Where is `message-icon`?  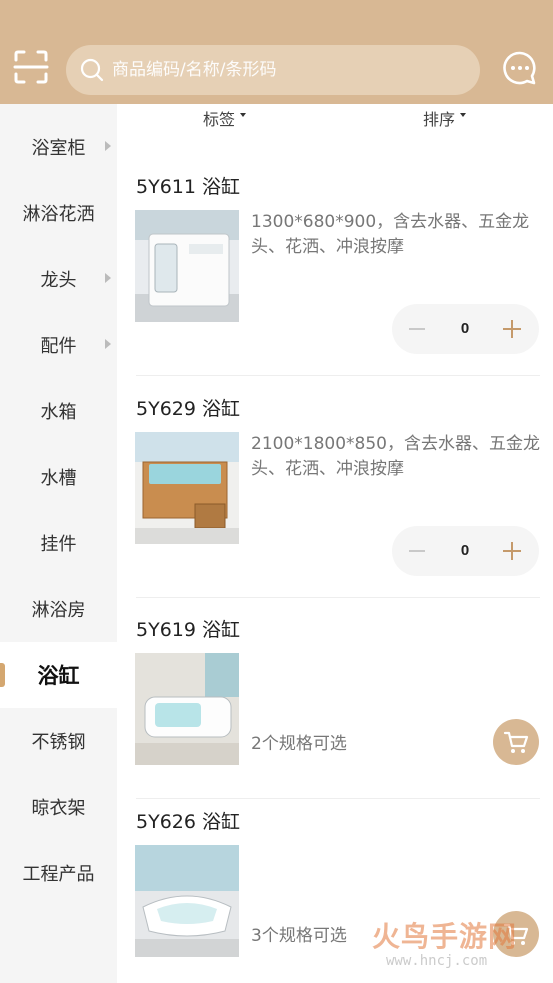 message-icon is located at coordinates (520, 68).